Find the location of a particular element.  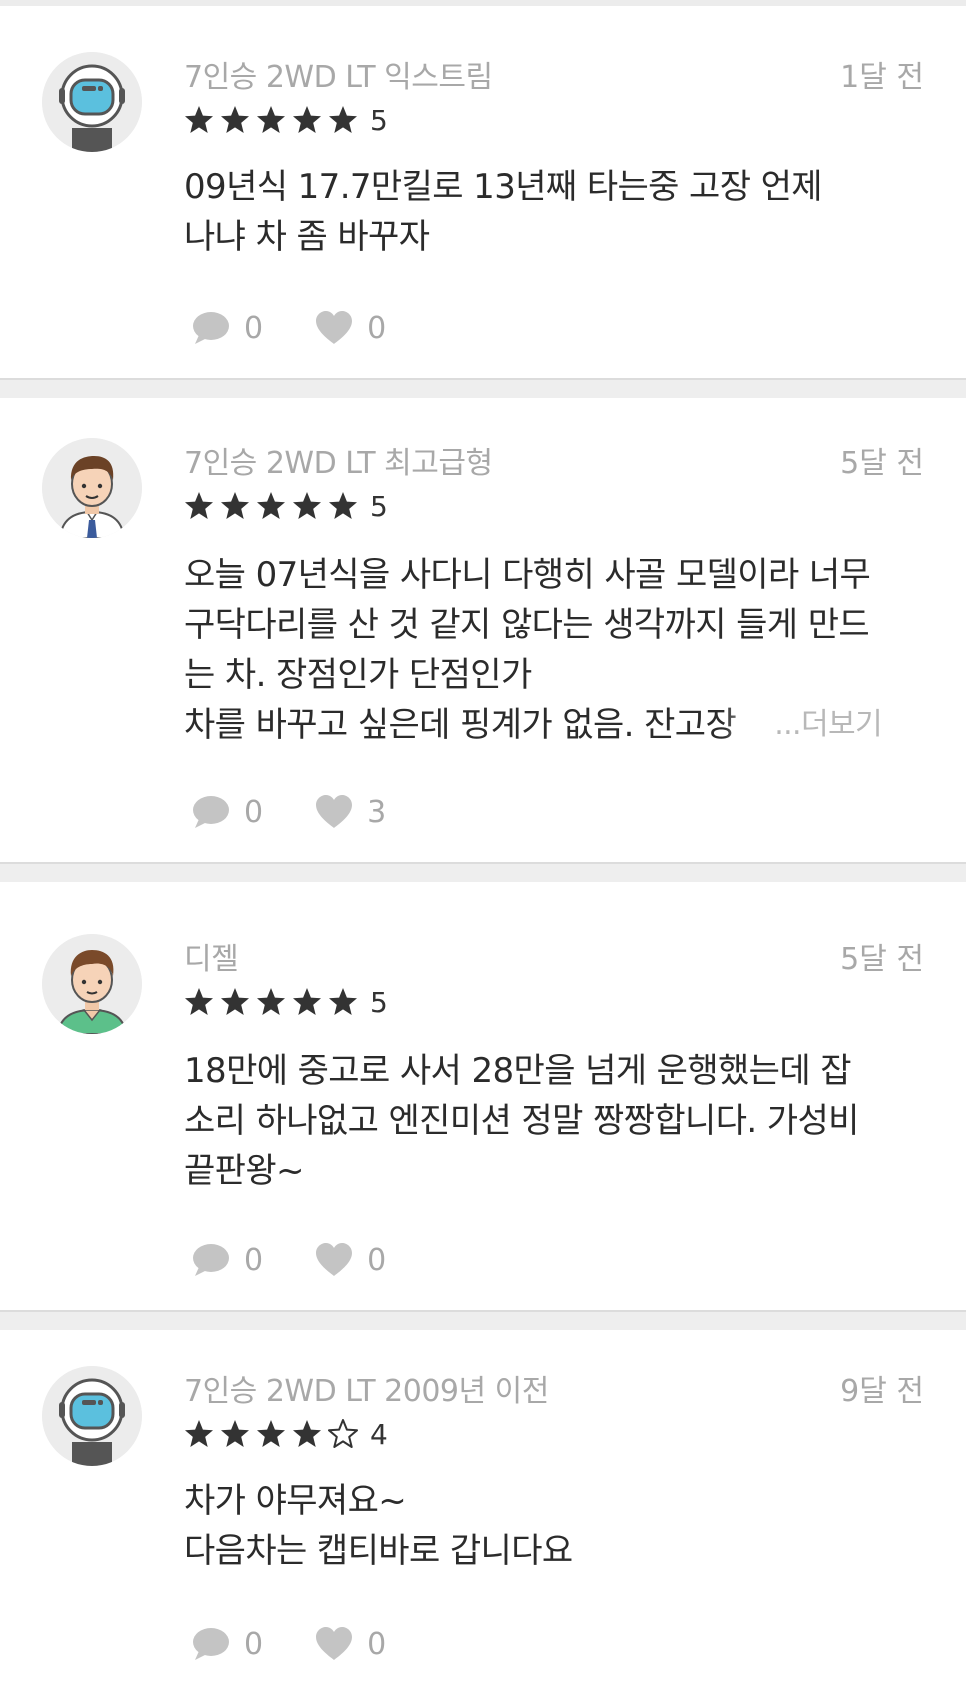

read-more-link: ...더보기 is located at coordinates (803, 725).